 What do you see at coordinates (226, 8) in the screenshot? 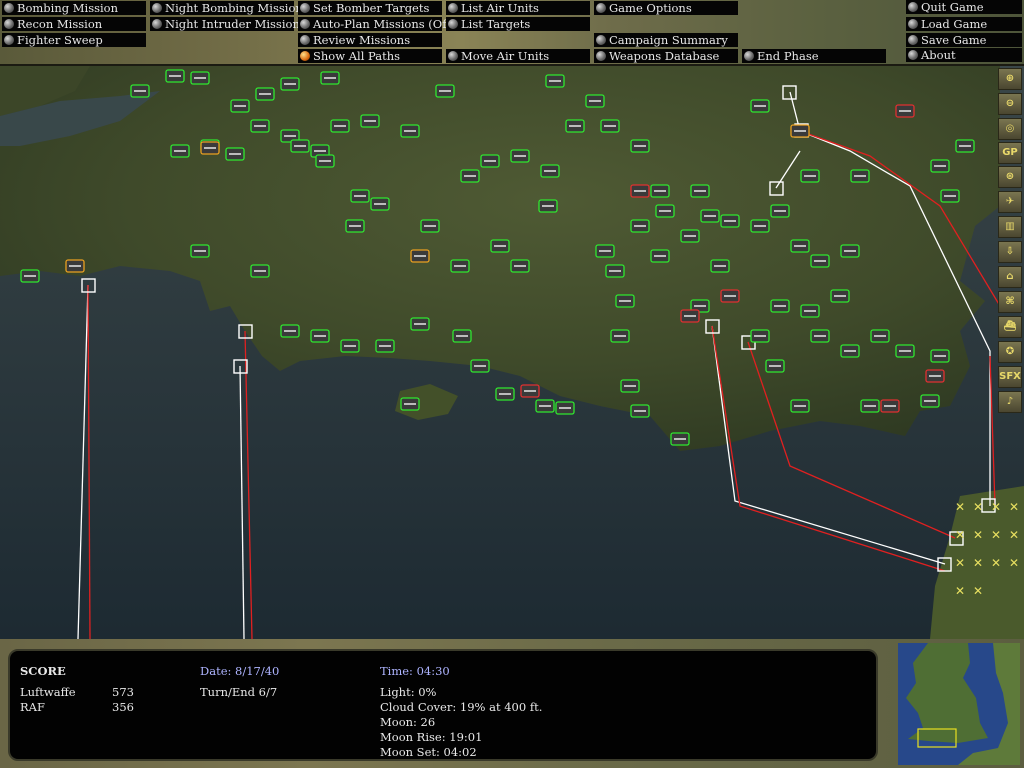
I see `night-bombing-button: Night Bombing Mission` at bounding box center [226, 8].